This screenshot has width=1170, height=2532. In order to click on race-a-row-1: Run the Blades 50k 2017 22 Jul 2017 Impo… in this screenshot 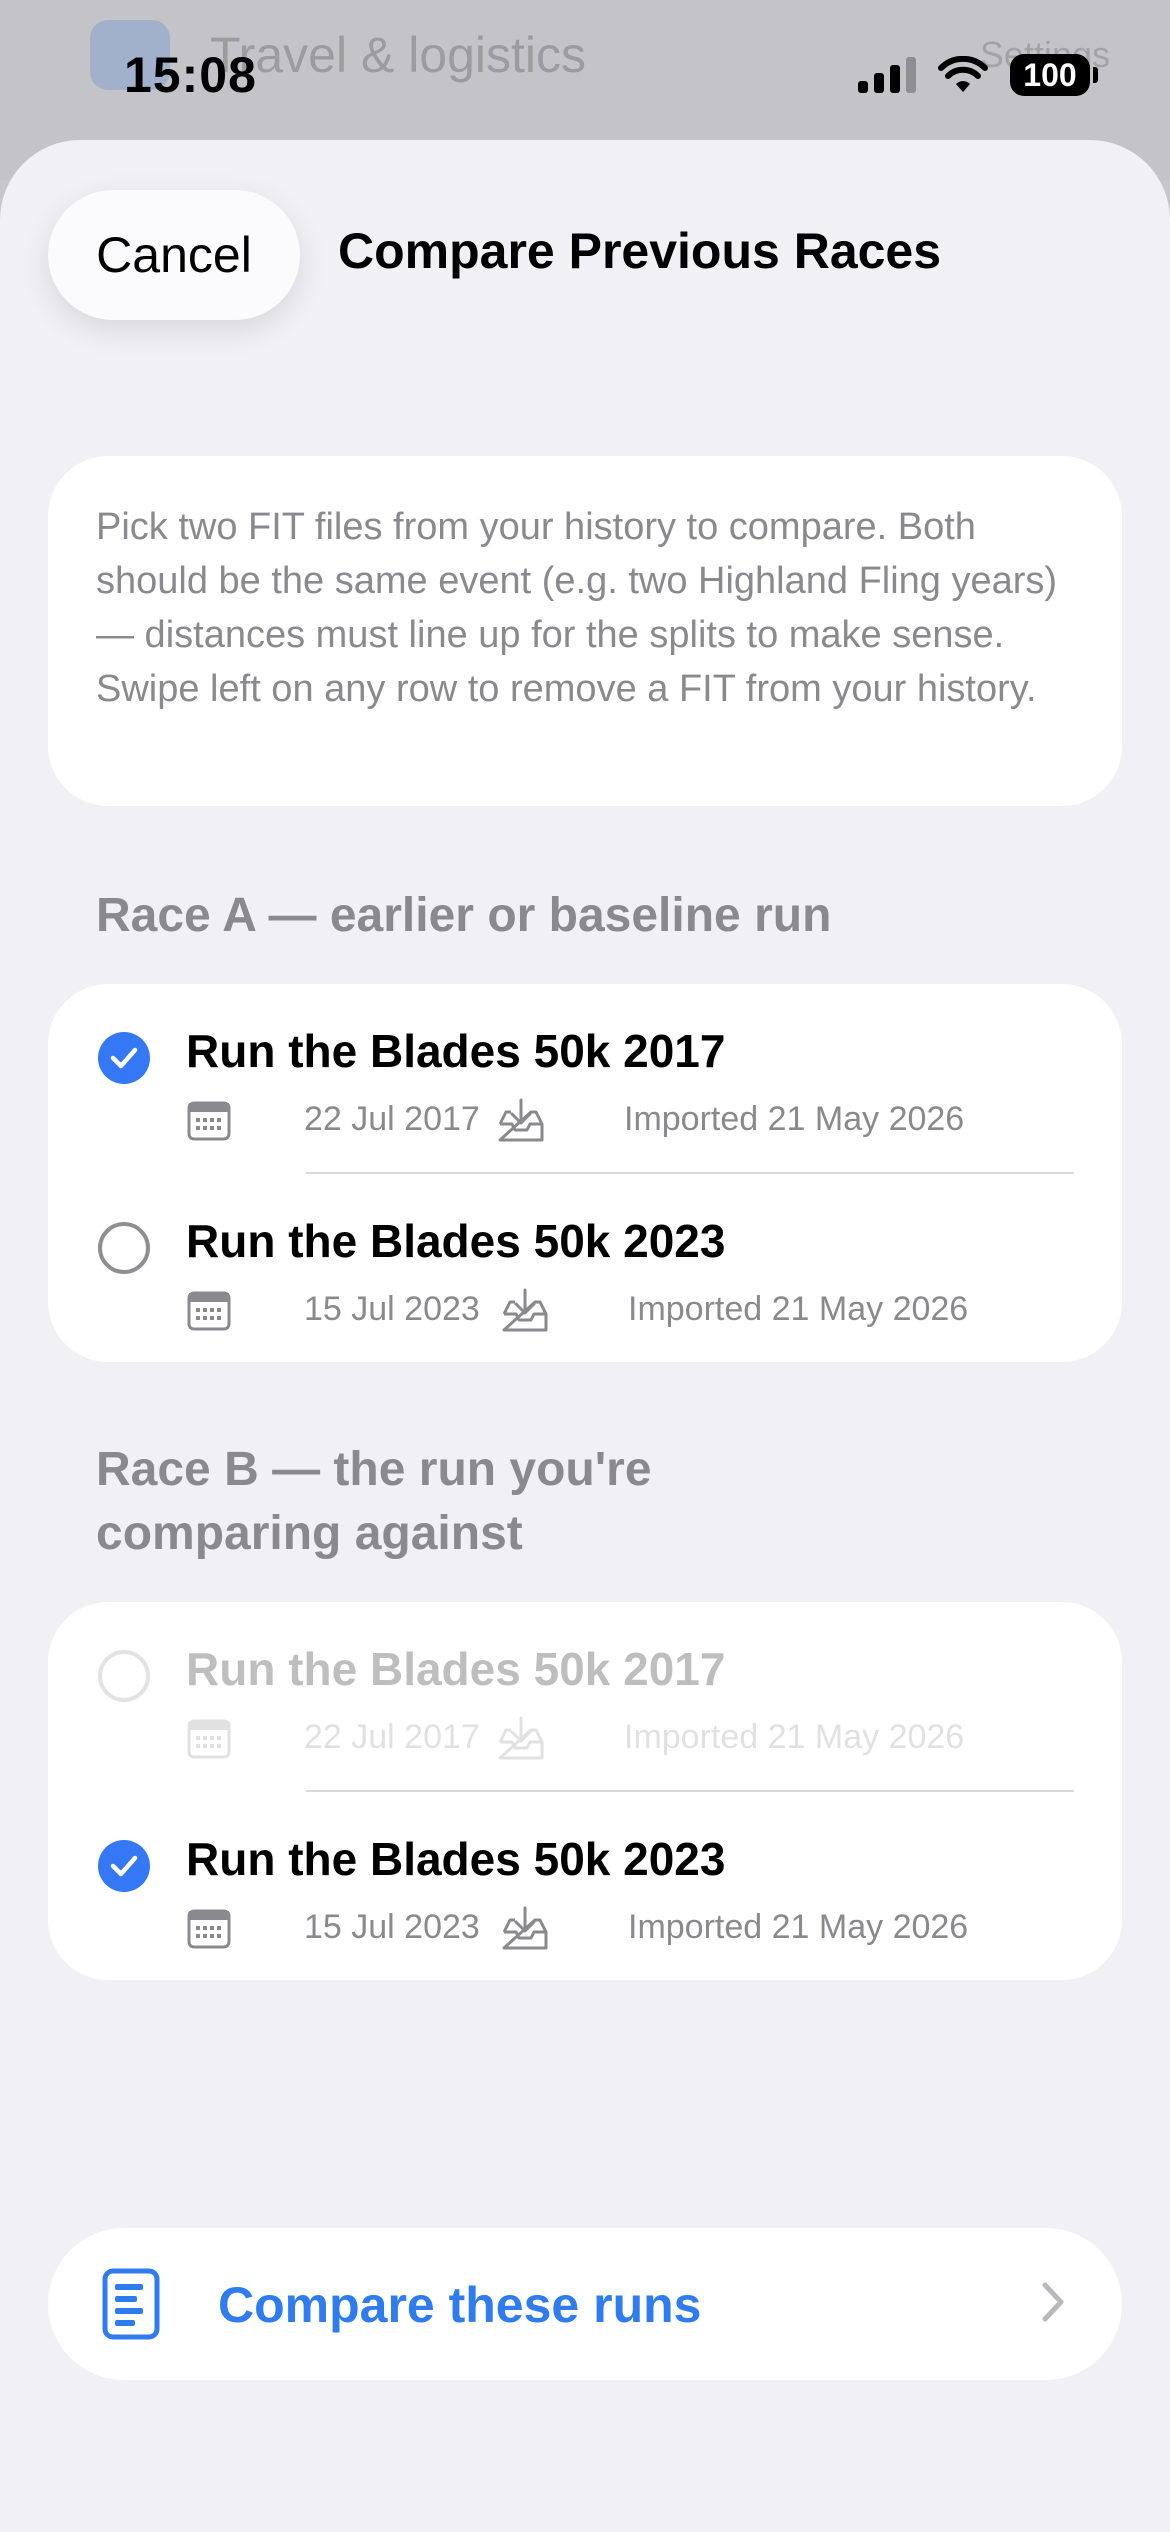, I will do `click(585, 1079)`.